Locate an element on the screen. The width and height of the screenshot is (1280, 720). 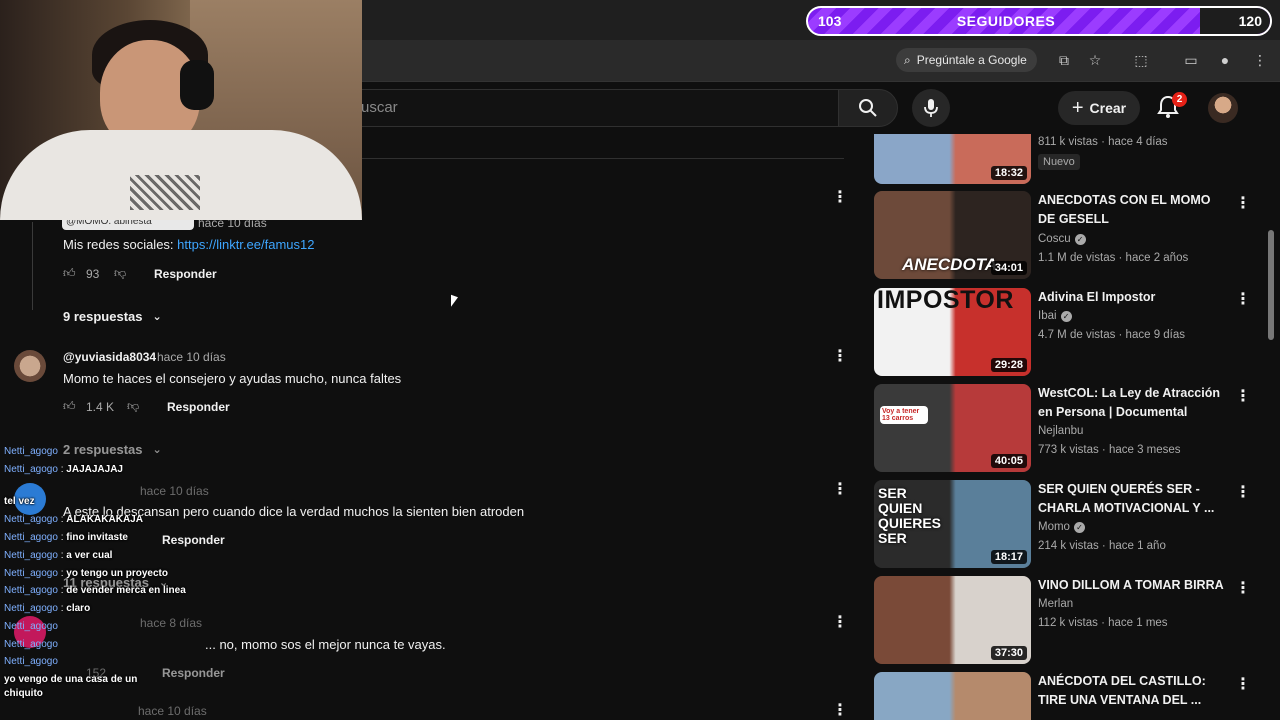
chat-message: Netti_agogo : de vender merca en linea is located at coordinates (95, 590).